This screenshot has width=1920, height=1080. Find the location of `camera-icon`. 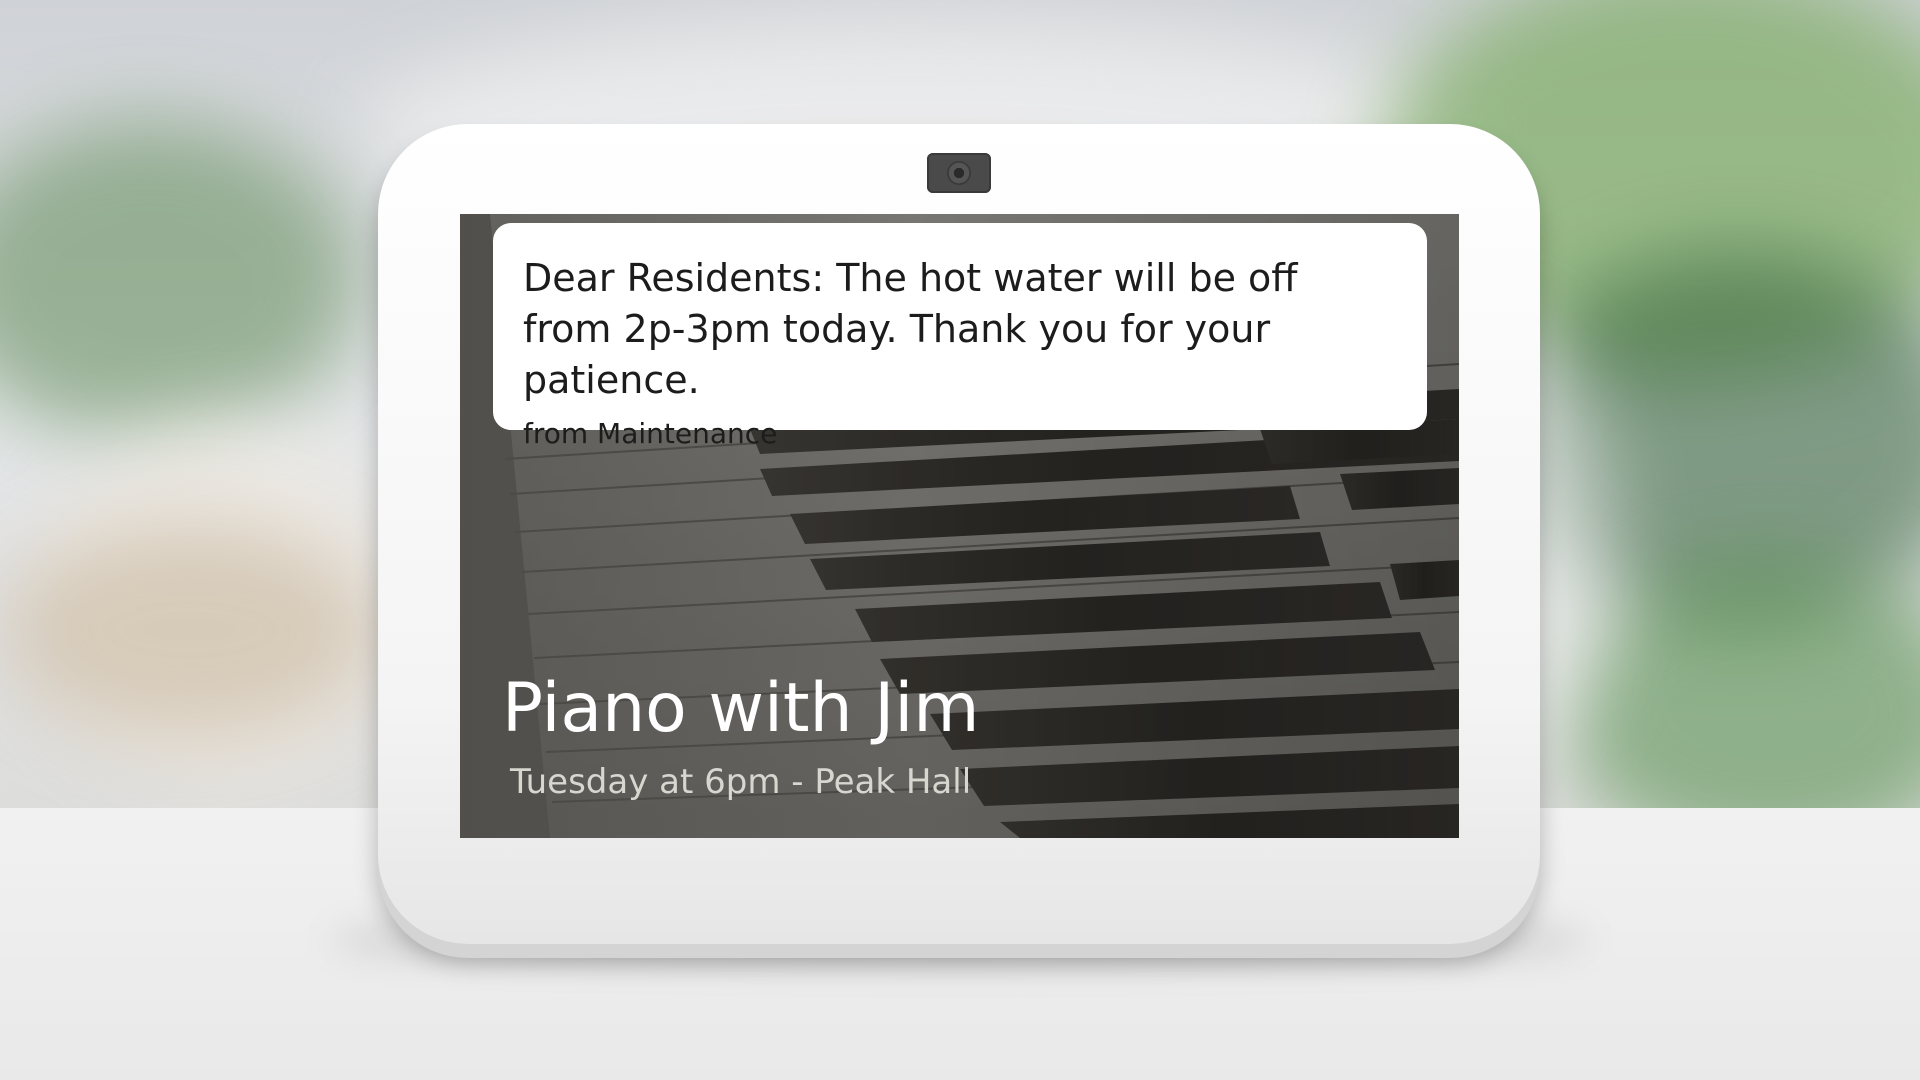

camera-icon is located at coordinates (959, 173).